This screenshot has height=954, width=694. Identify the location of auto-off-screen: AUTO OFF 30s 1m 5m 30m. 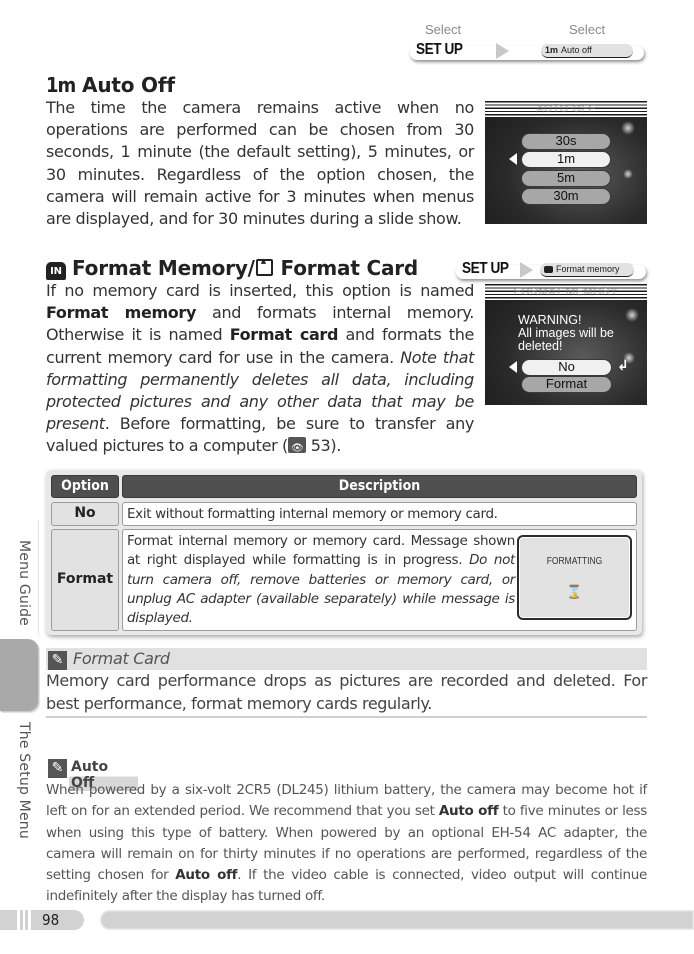
(566, 162).